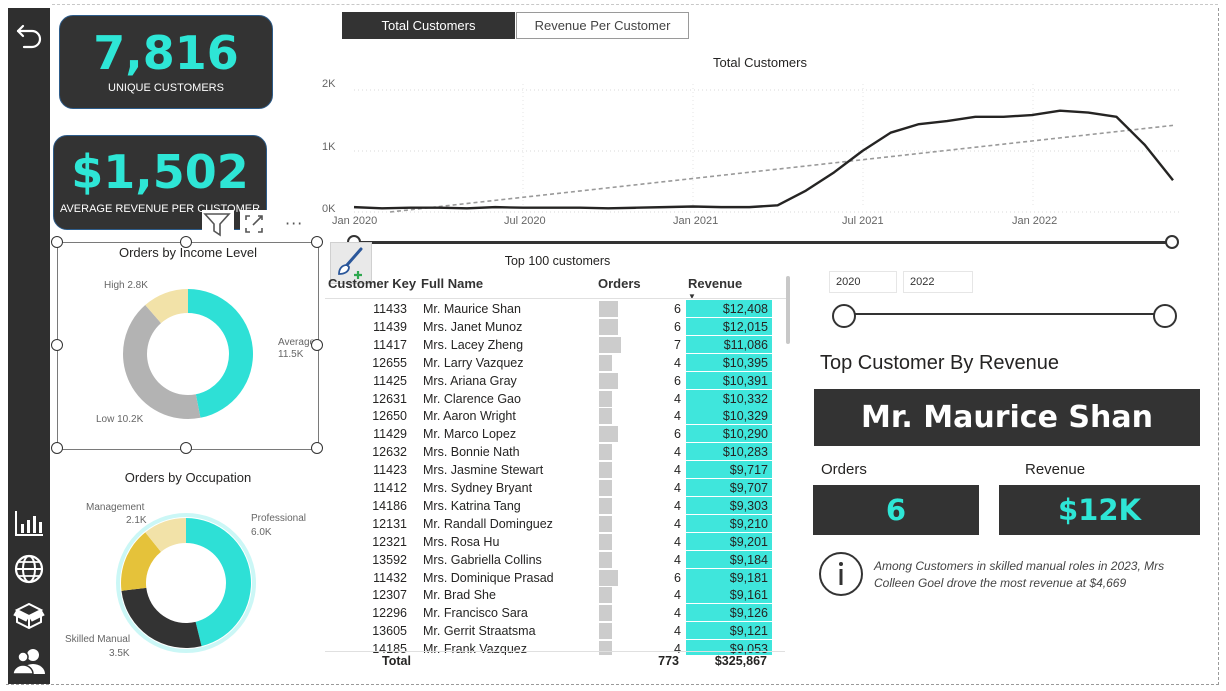 This screenshot has width=1226, height=691. What do you see at coordinates (696, 221) in the screenshot?
I see `x-tick-jan-2021: Jan 2021` at bounding box center [696, 221].